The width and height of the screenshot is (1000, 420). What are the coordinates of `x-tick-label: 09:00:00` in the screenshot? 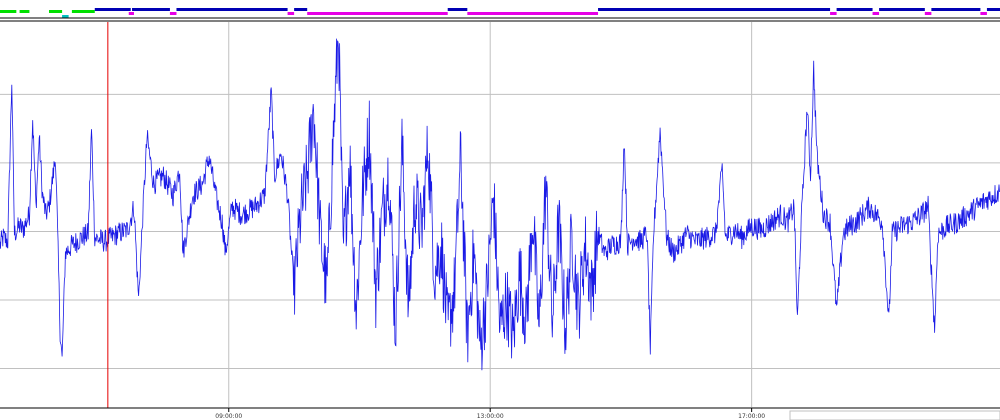 It's located at (228, 416).